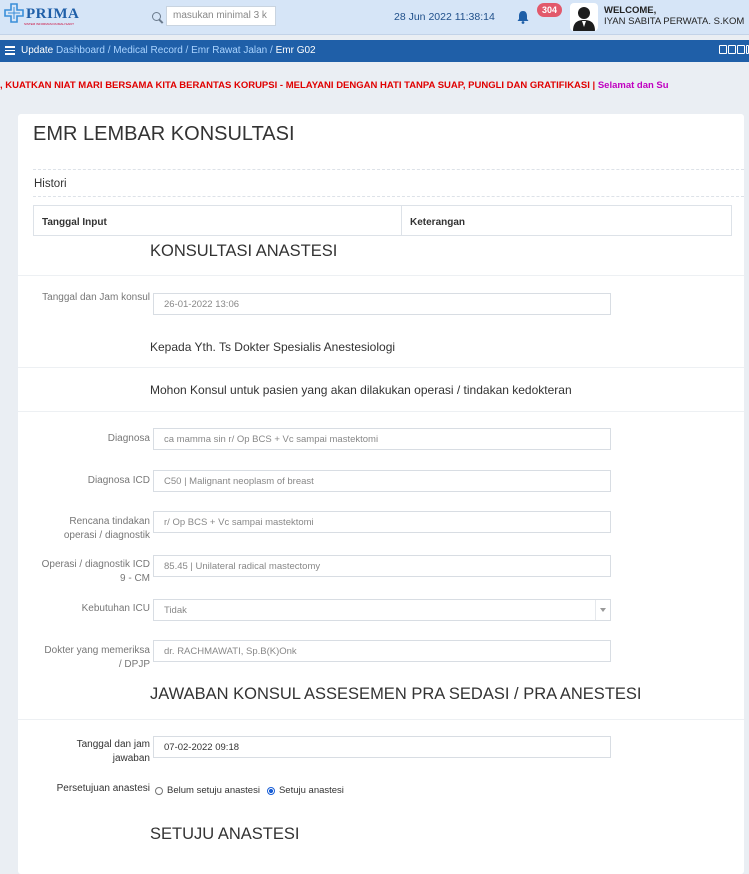 This screenshot has width=749, height=874. I want to click on histori-label: Histori, so click(50, 184).